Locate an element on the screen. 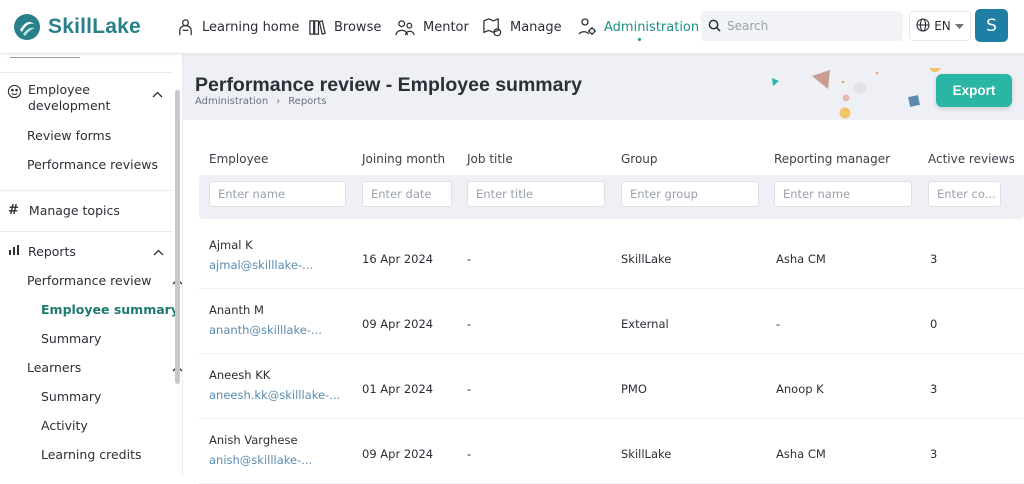 Image resolution: width=1024 pixels, height=484 pixels. bar-chart-icon is located at coordinates (14, 251).